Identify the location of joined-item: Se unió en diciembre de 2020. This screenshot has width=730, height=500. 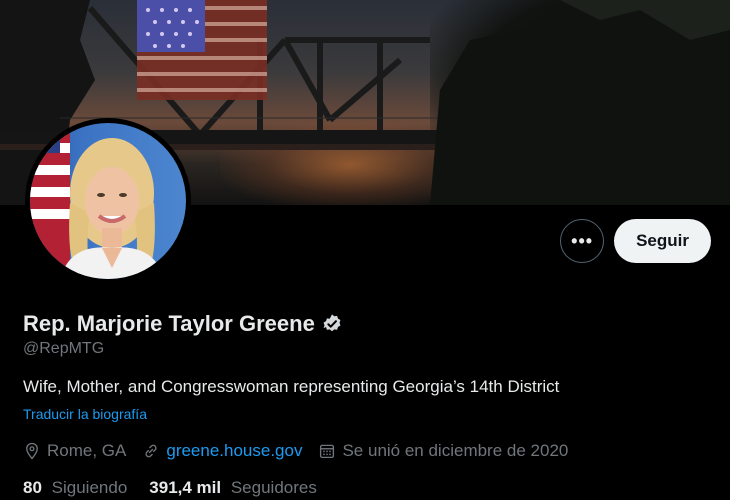
(443, 451).